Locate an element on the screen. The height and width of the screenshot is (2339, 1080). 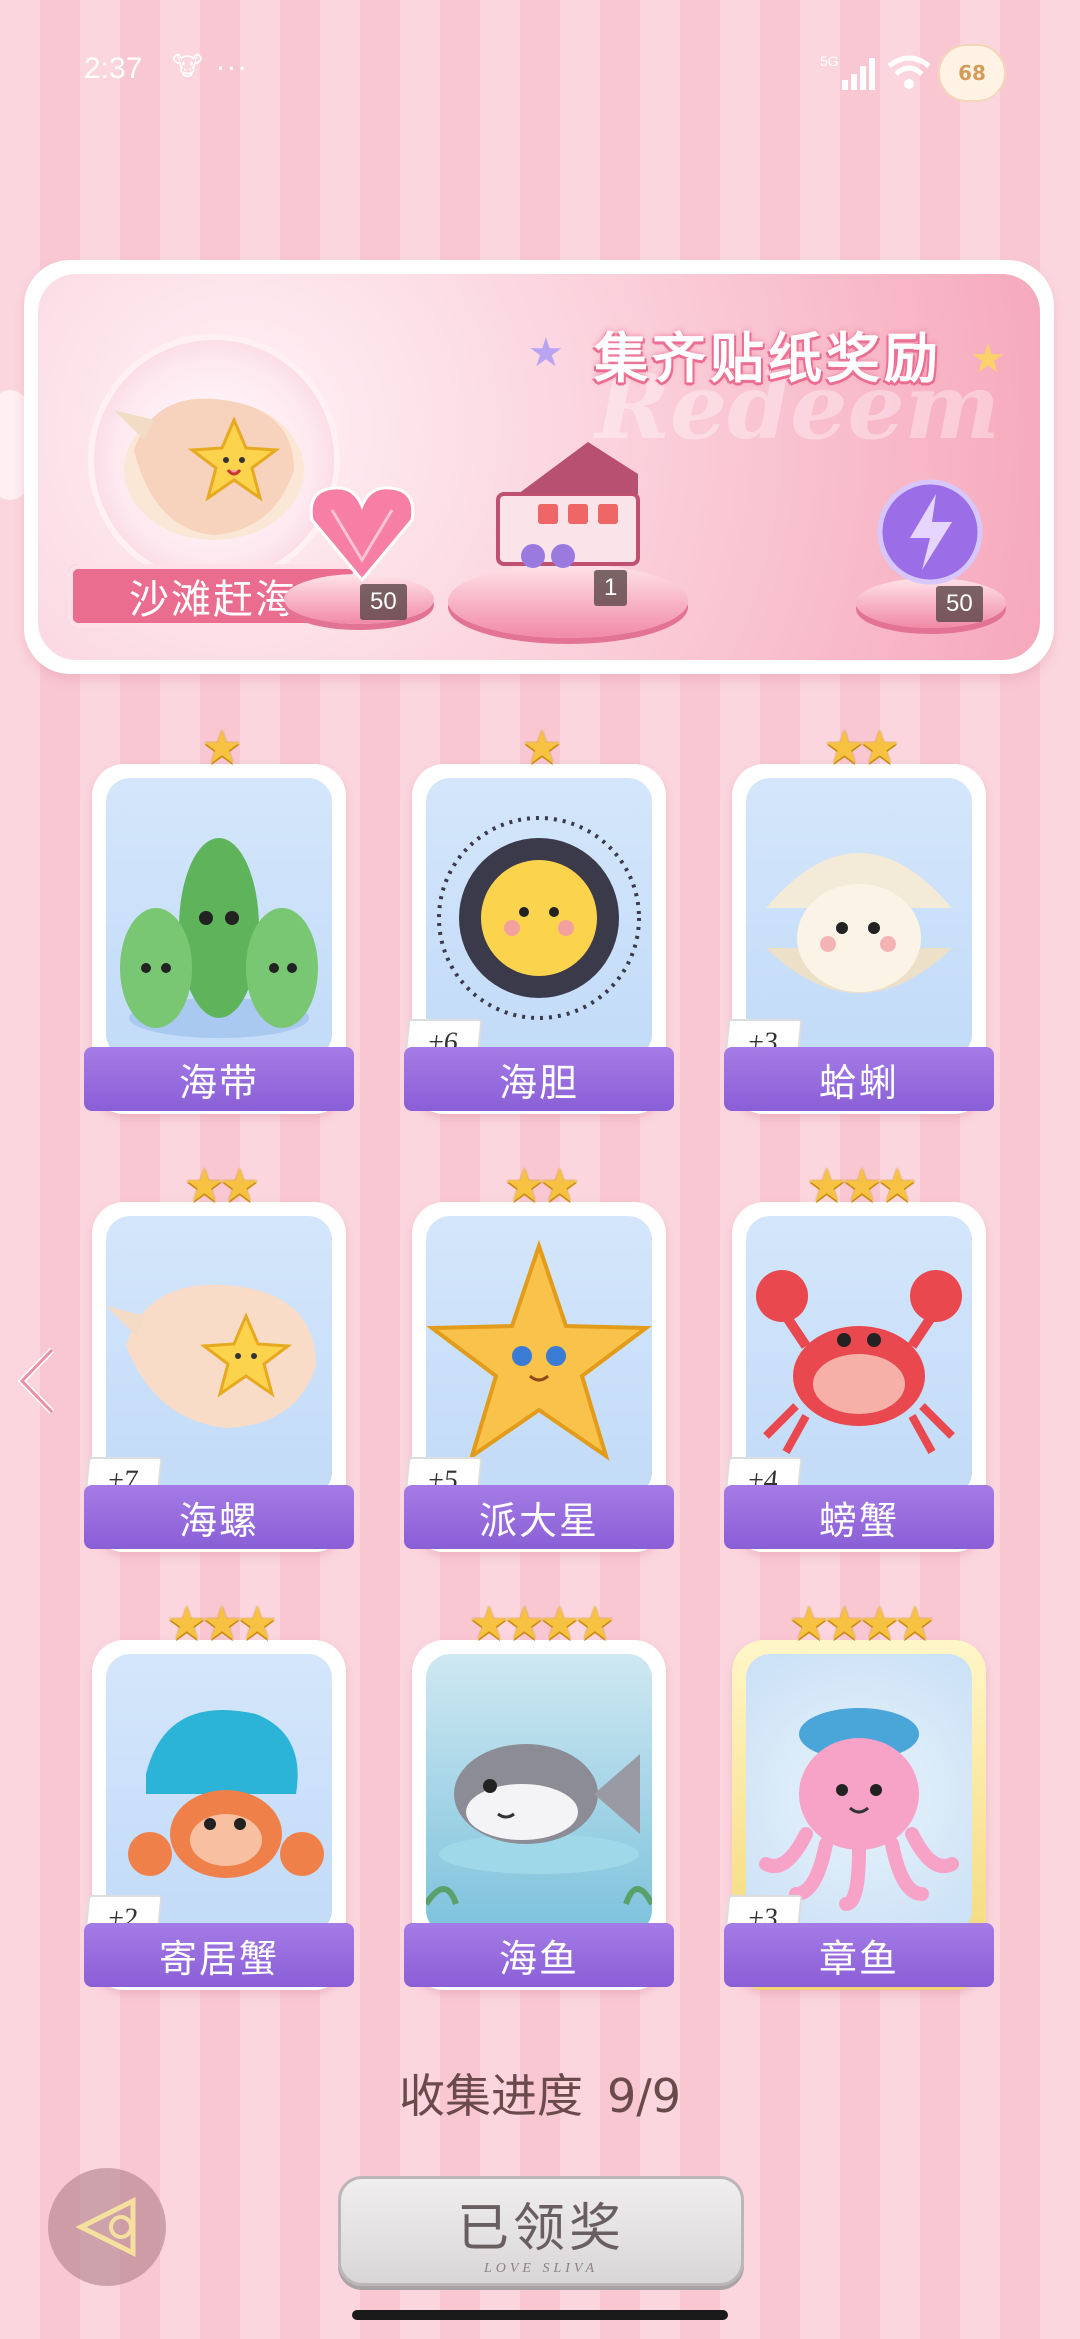
banner-title: 集齐贴纸奖励 is located at coordinates (768, 358).